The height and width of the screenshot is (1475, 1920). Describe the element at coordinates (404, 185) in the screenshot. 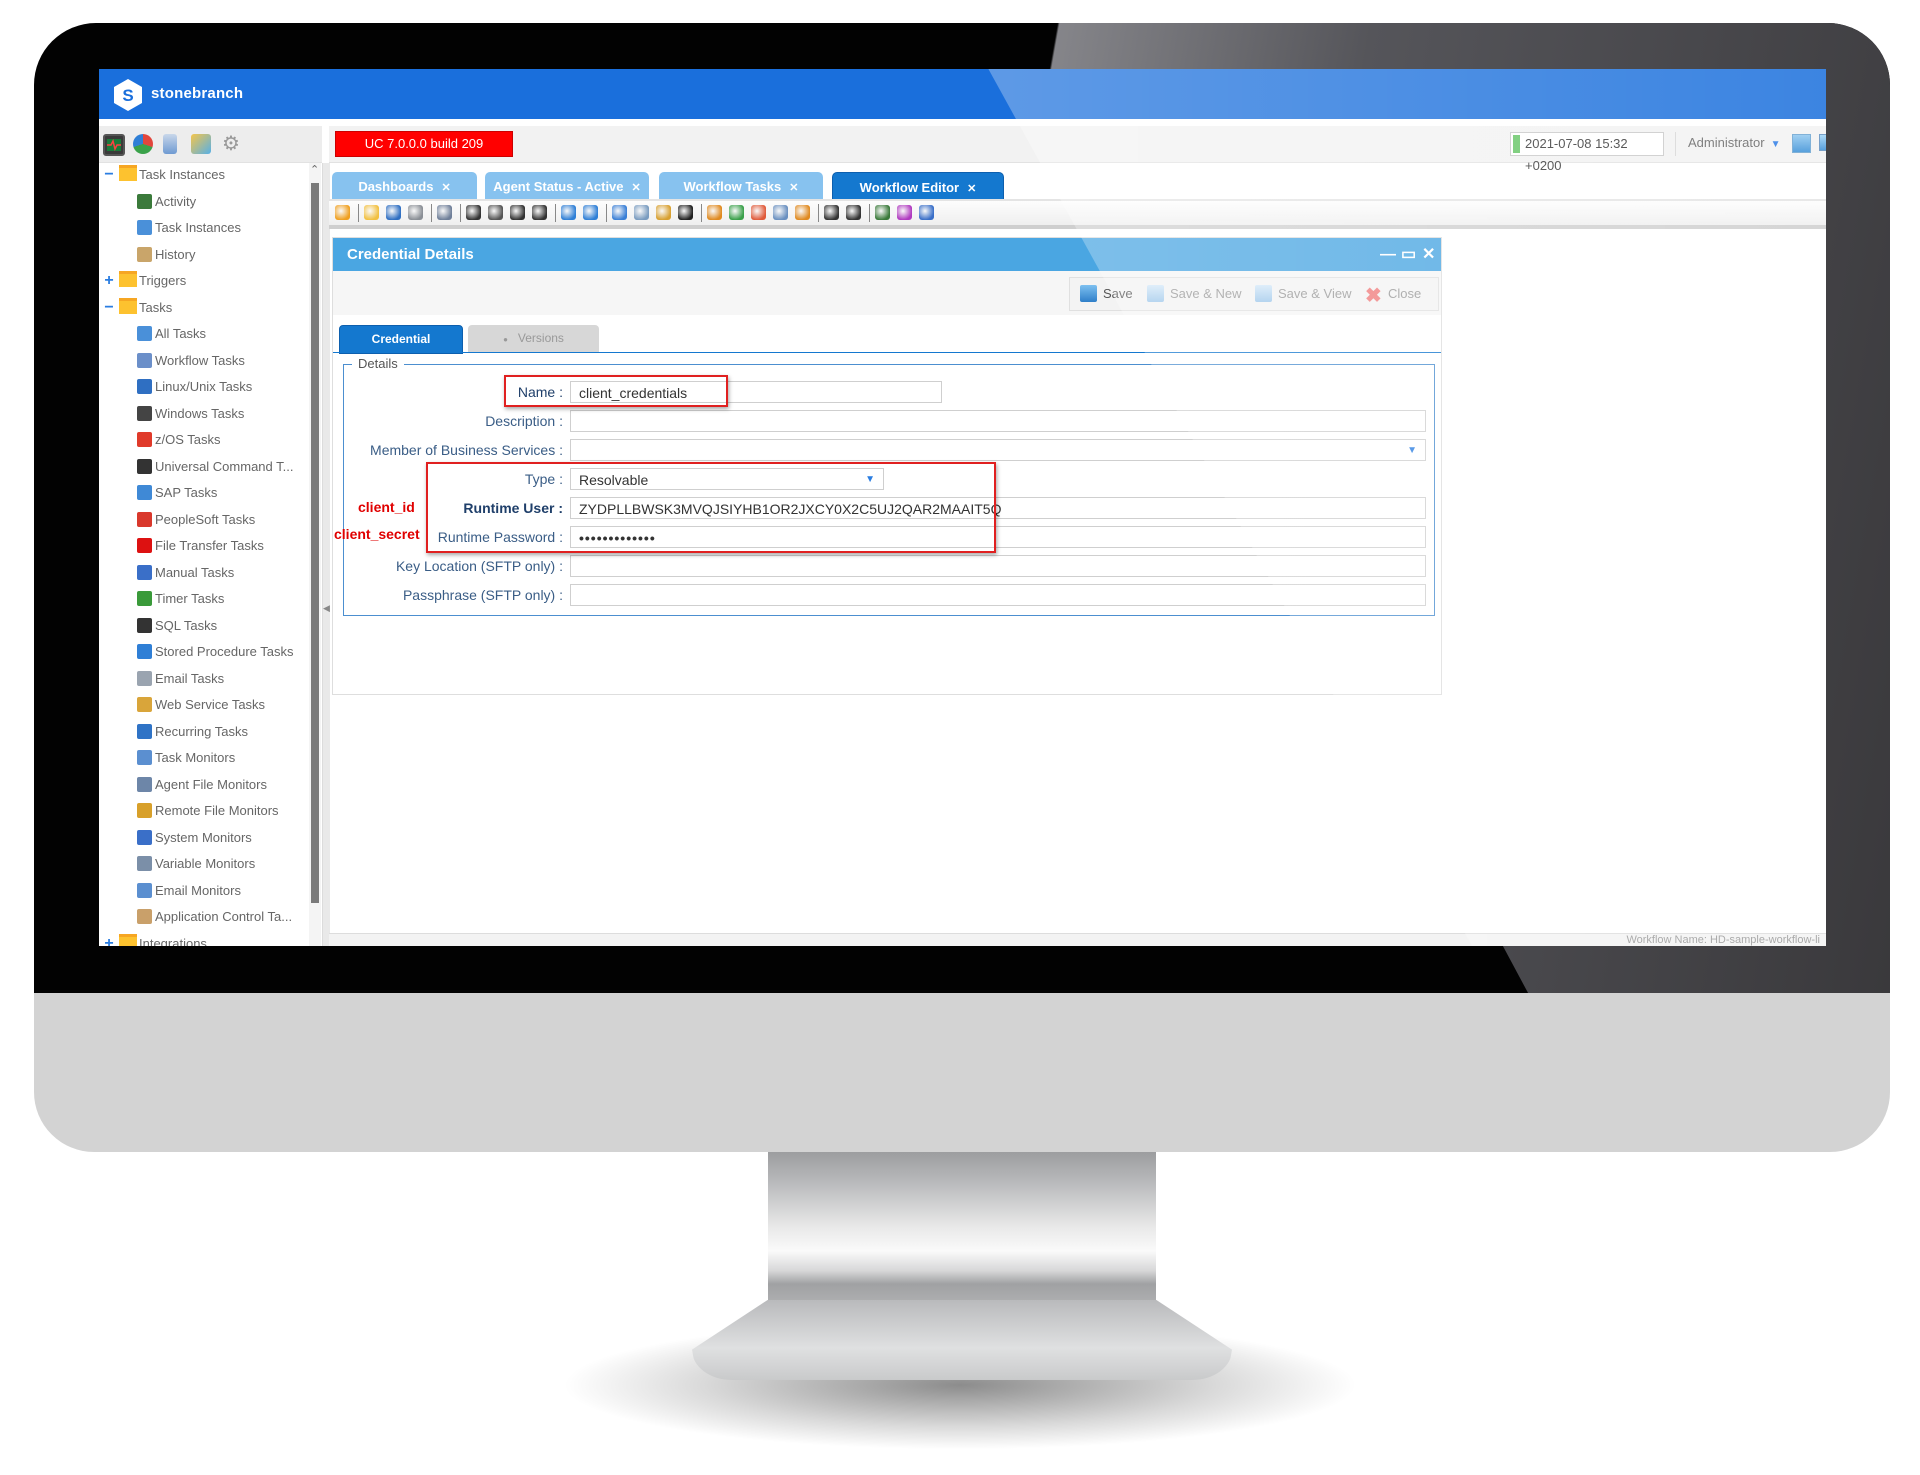

I see `tab-dashboards: Dashboards ✕` at that location.